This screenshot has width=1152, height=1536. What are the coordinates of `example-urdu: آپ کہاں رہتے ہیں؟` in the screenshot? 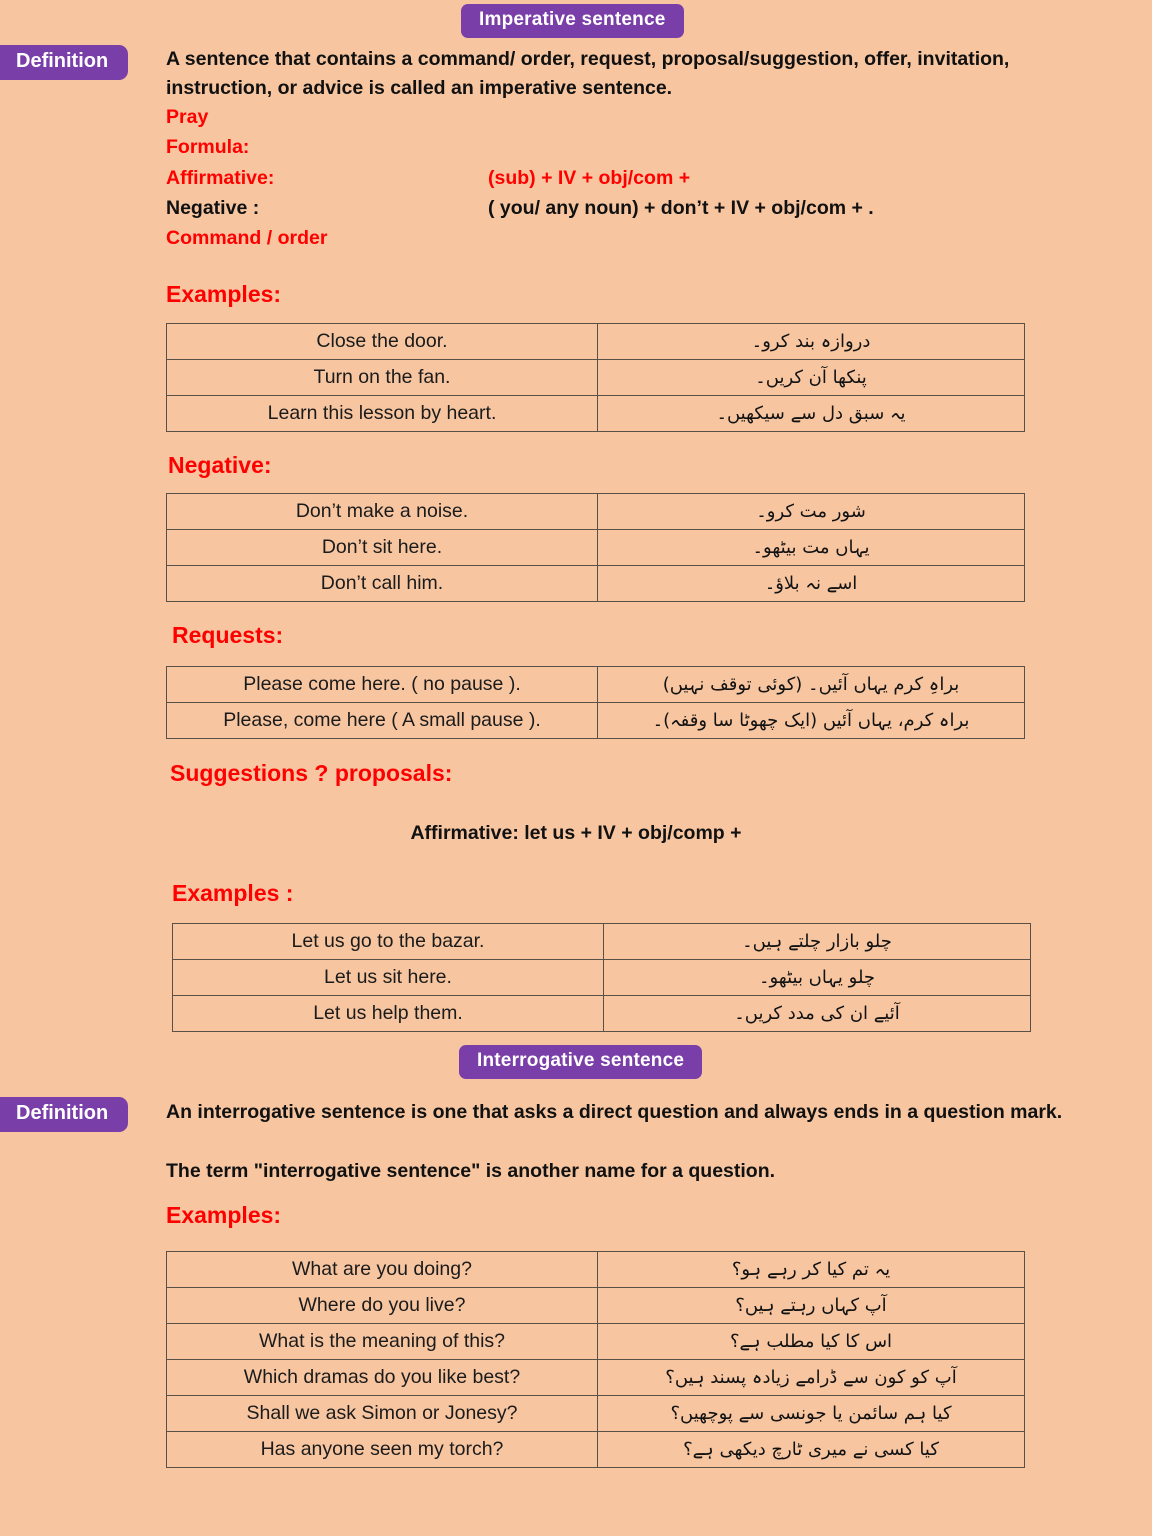 It's located at (811, 1305).